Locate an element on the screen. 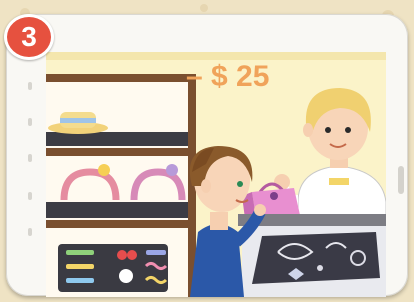 The width and height of the screenshot is (414, 302). jewelry-counter is located at coordinates (312, 255).